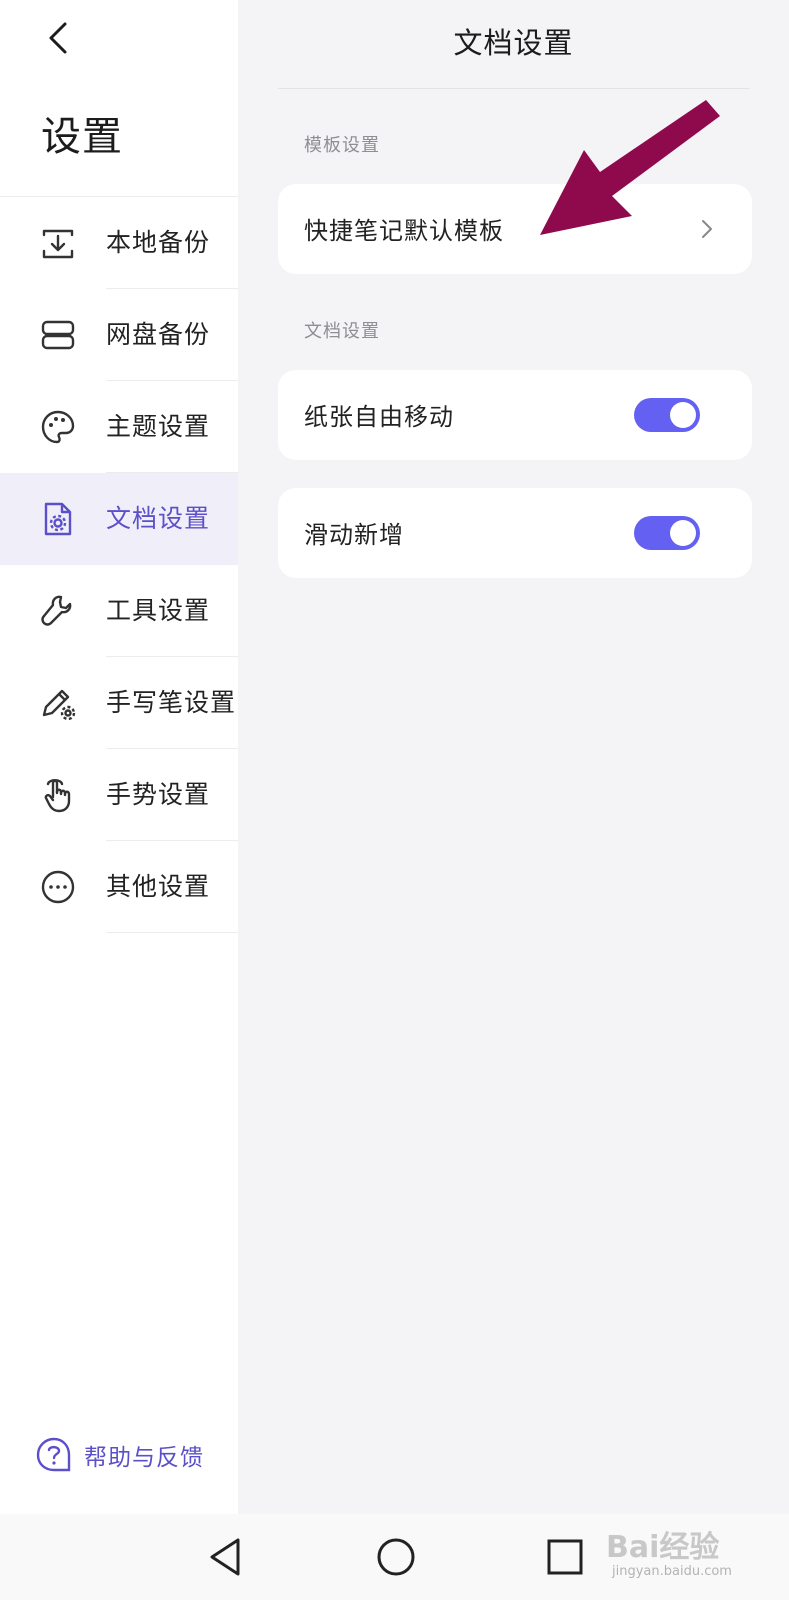  I want to click on sidebar-item-theme: 主题设置, so click(119, 427).